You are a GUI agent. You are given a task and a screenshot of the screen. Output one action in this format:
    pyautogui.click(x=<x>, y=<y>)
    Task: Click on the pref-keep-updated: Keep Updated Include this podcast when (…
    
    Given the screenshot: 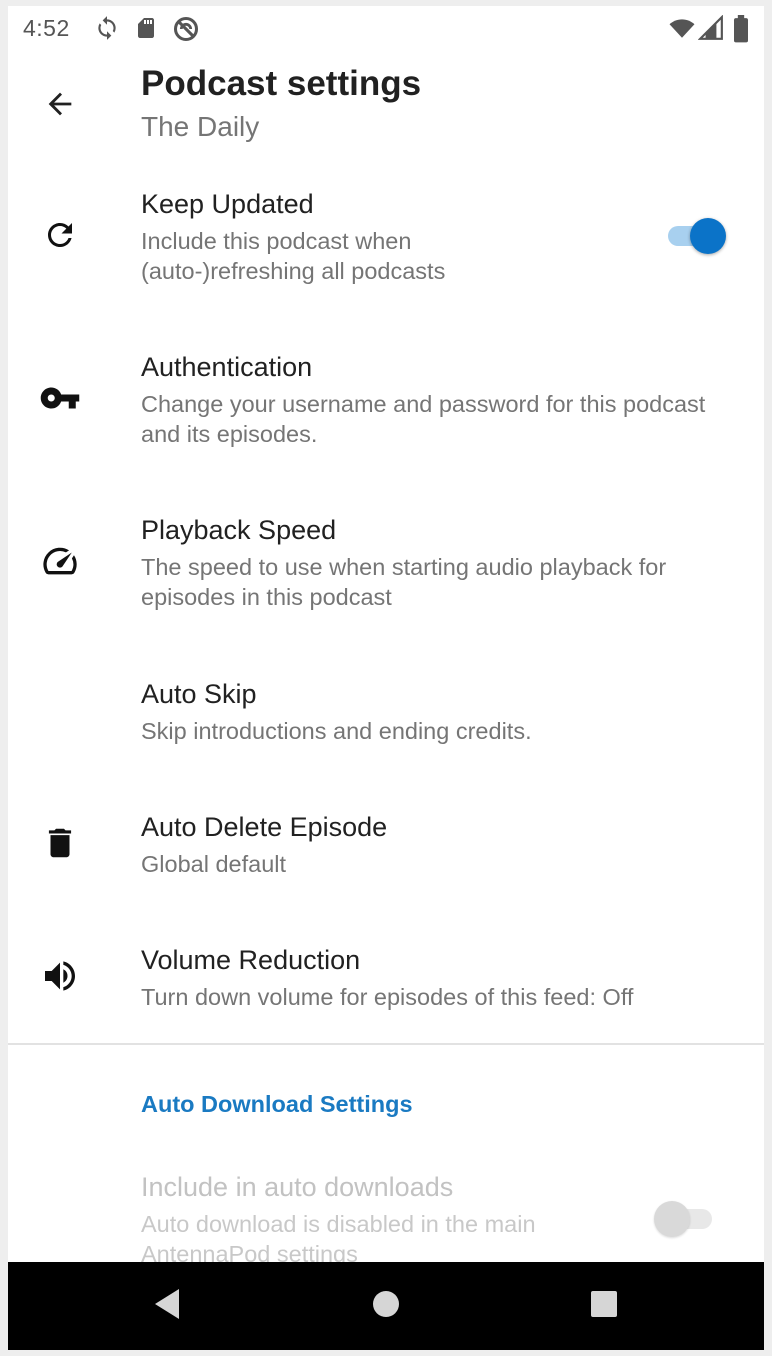 What is the action you would take?
    pyautogui.click(x=386, y=241)
    